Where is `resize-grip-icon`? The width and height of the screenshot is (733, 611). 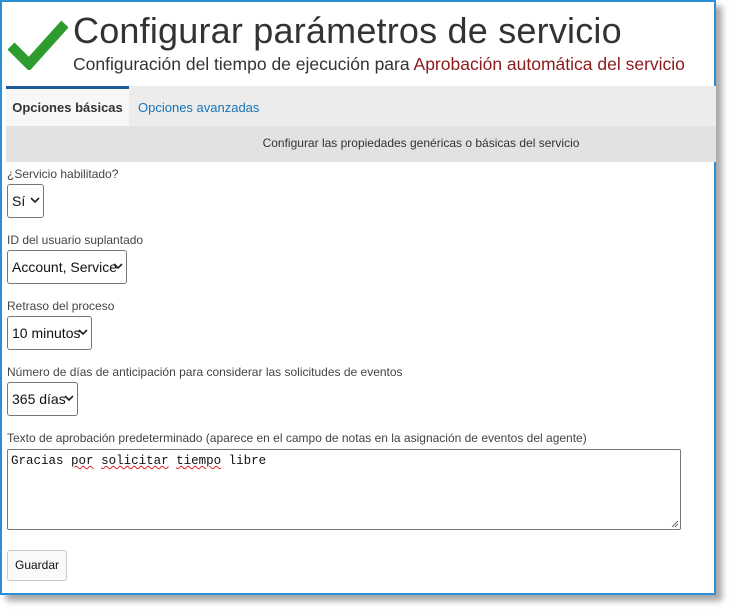 resize-grip-icon is located at coordinates (675, 524).